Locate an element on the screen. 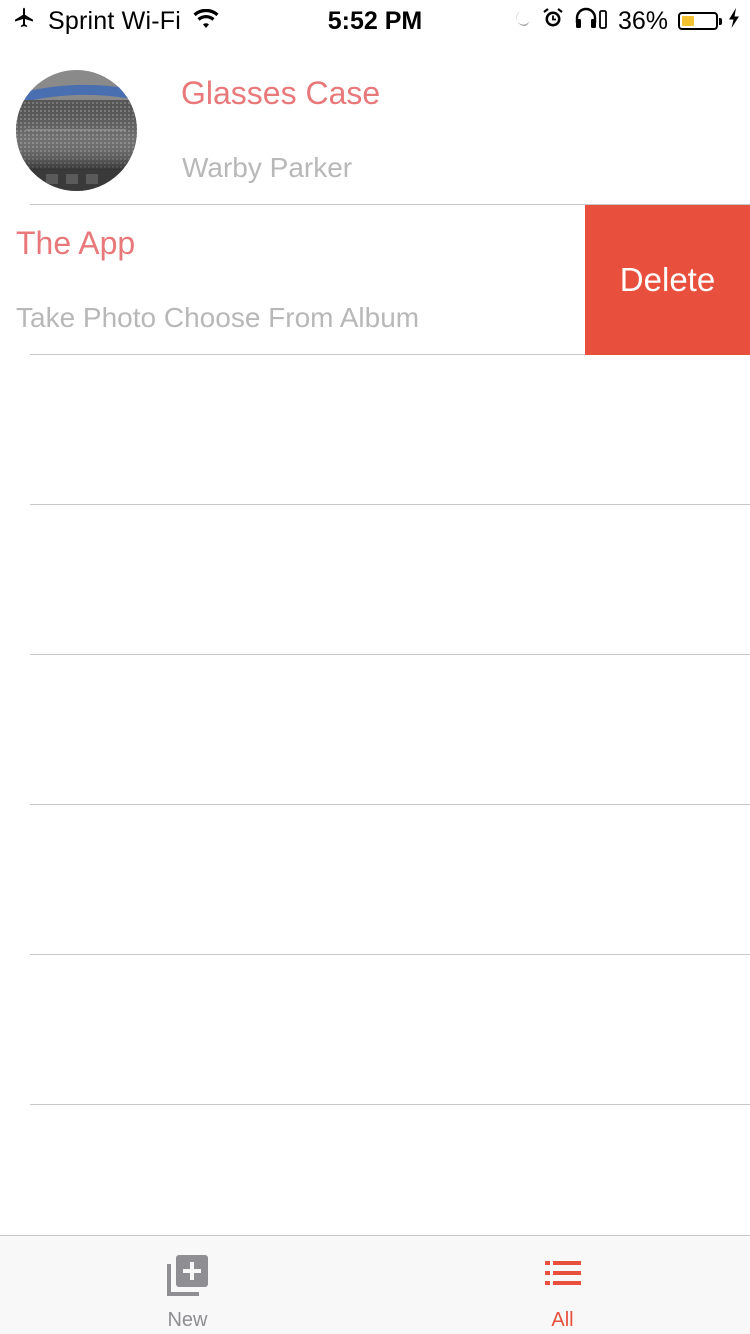  moon-icon is located at coordinates (522, 21).